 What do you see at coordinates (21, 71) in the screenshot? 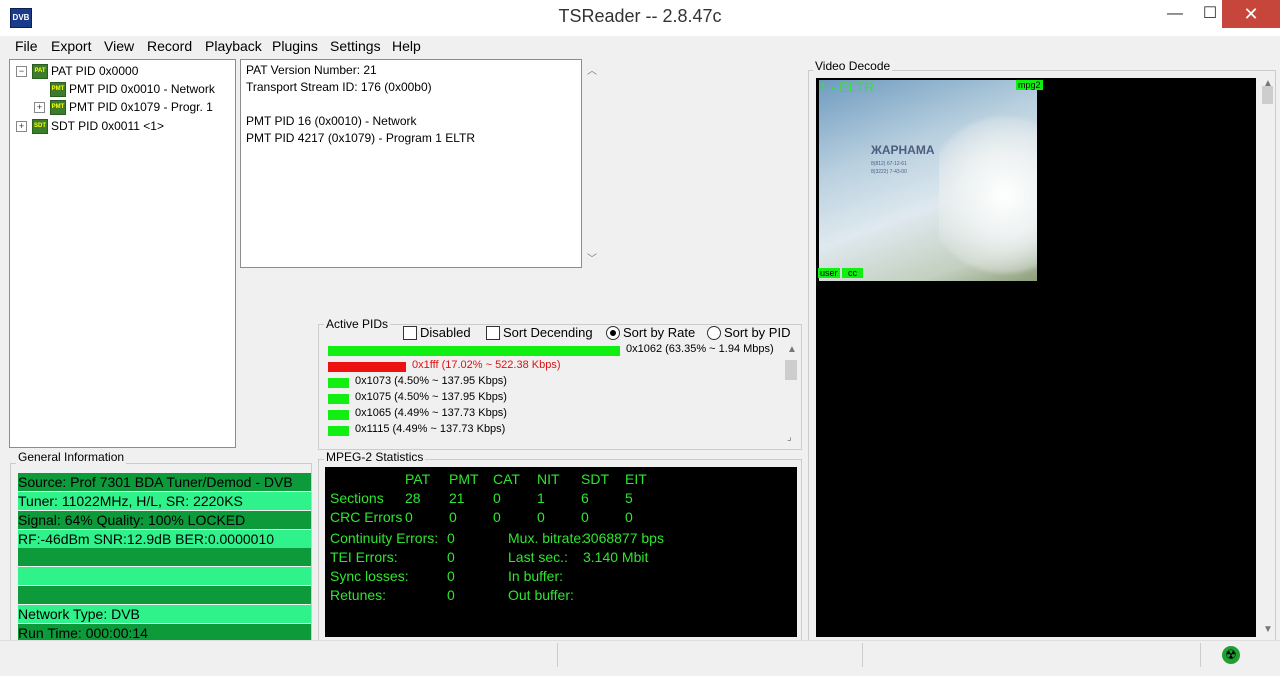
I see `collapse-icon: −` at bounding box center [21, 71].